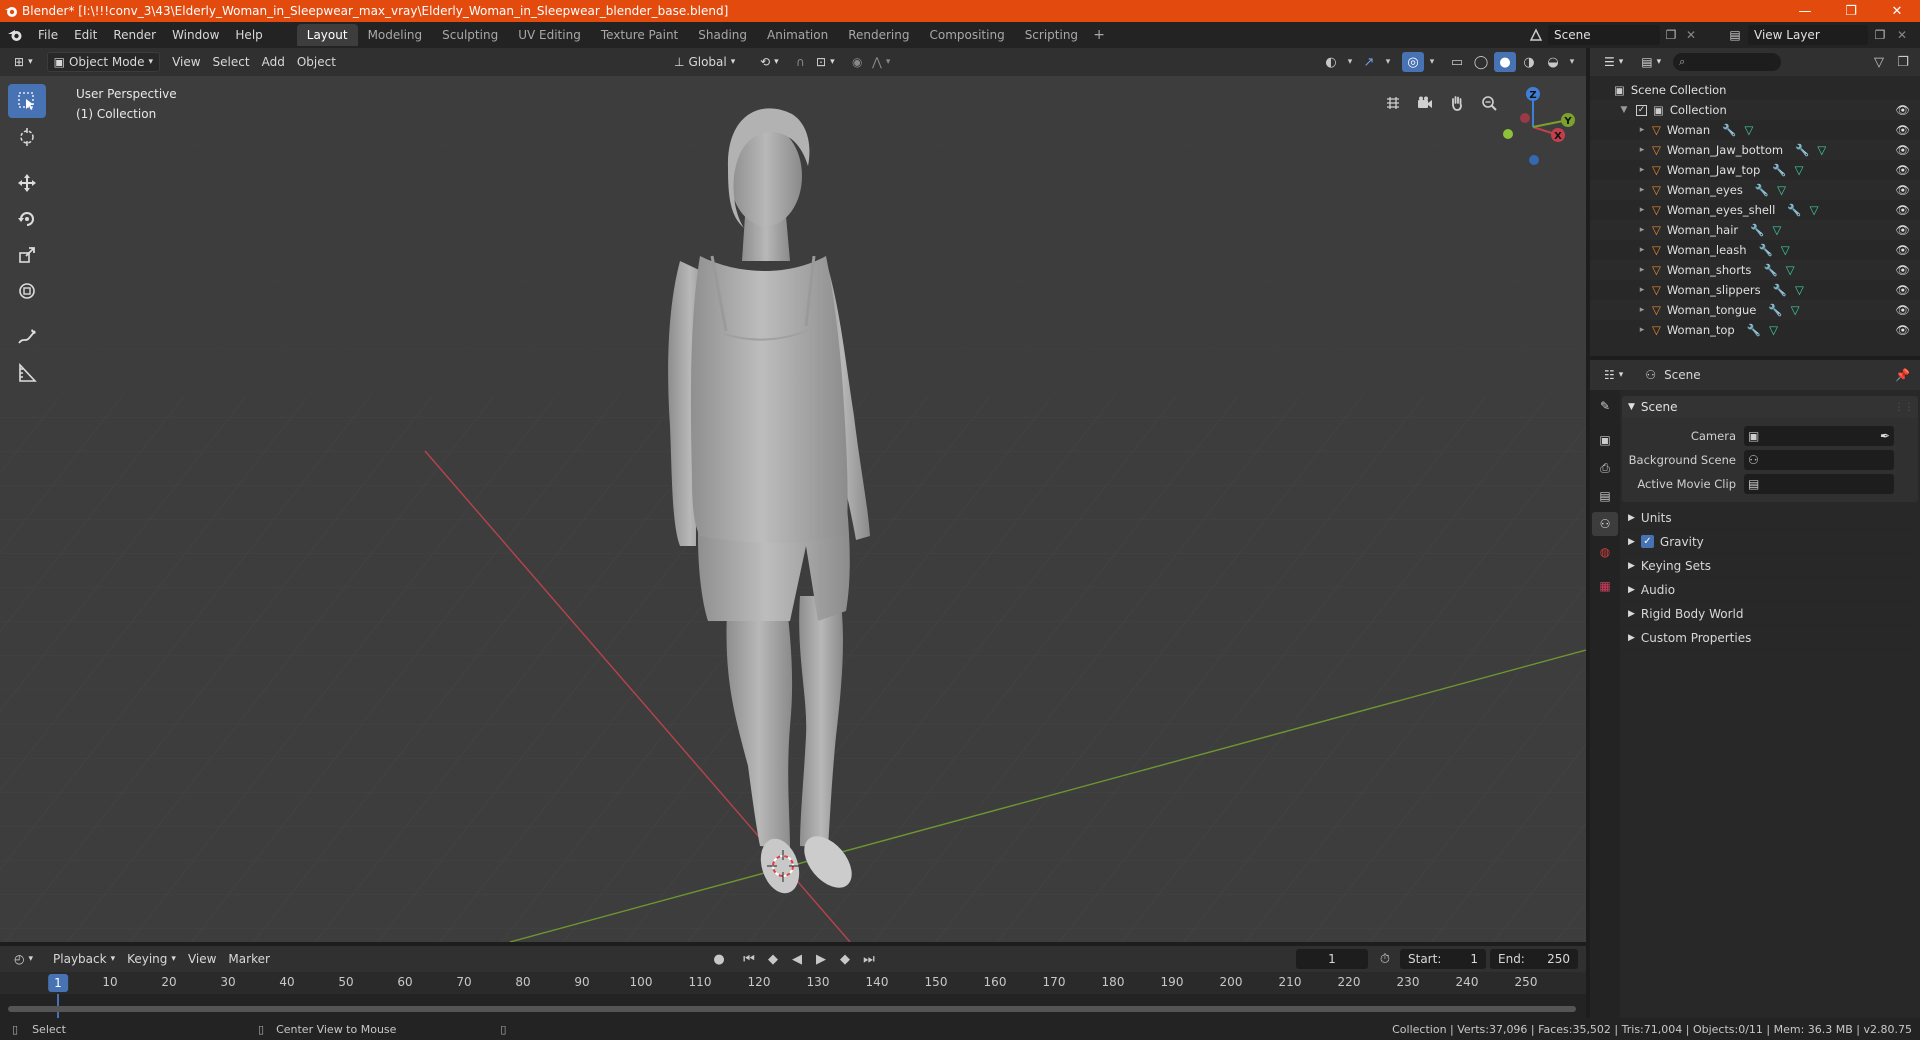  What do you see at coordinates (1572, 62) in the screenshot?
I see `chevron-down-icon: ▾` at bounding box center [1572, 62].